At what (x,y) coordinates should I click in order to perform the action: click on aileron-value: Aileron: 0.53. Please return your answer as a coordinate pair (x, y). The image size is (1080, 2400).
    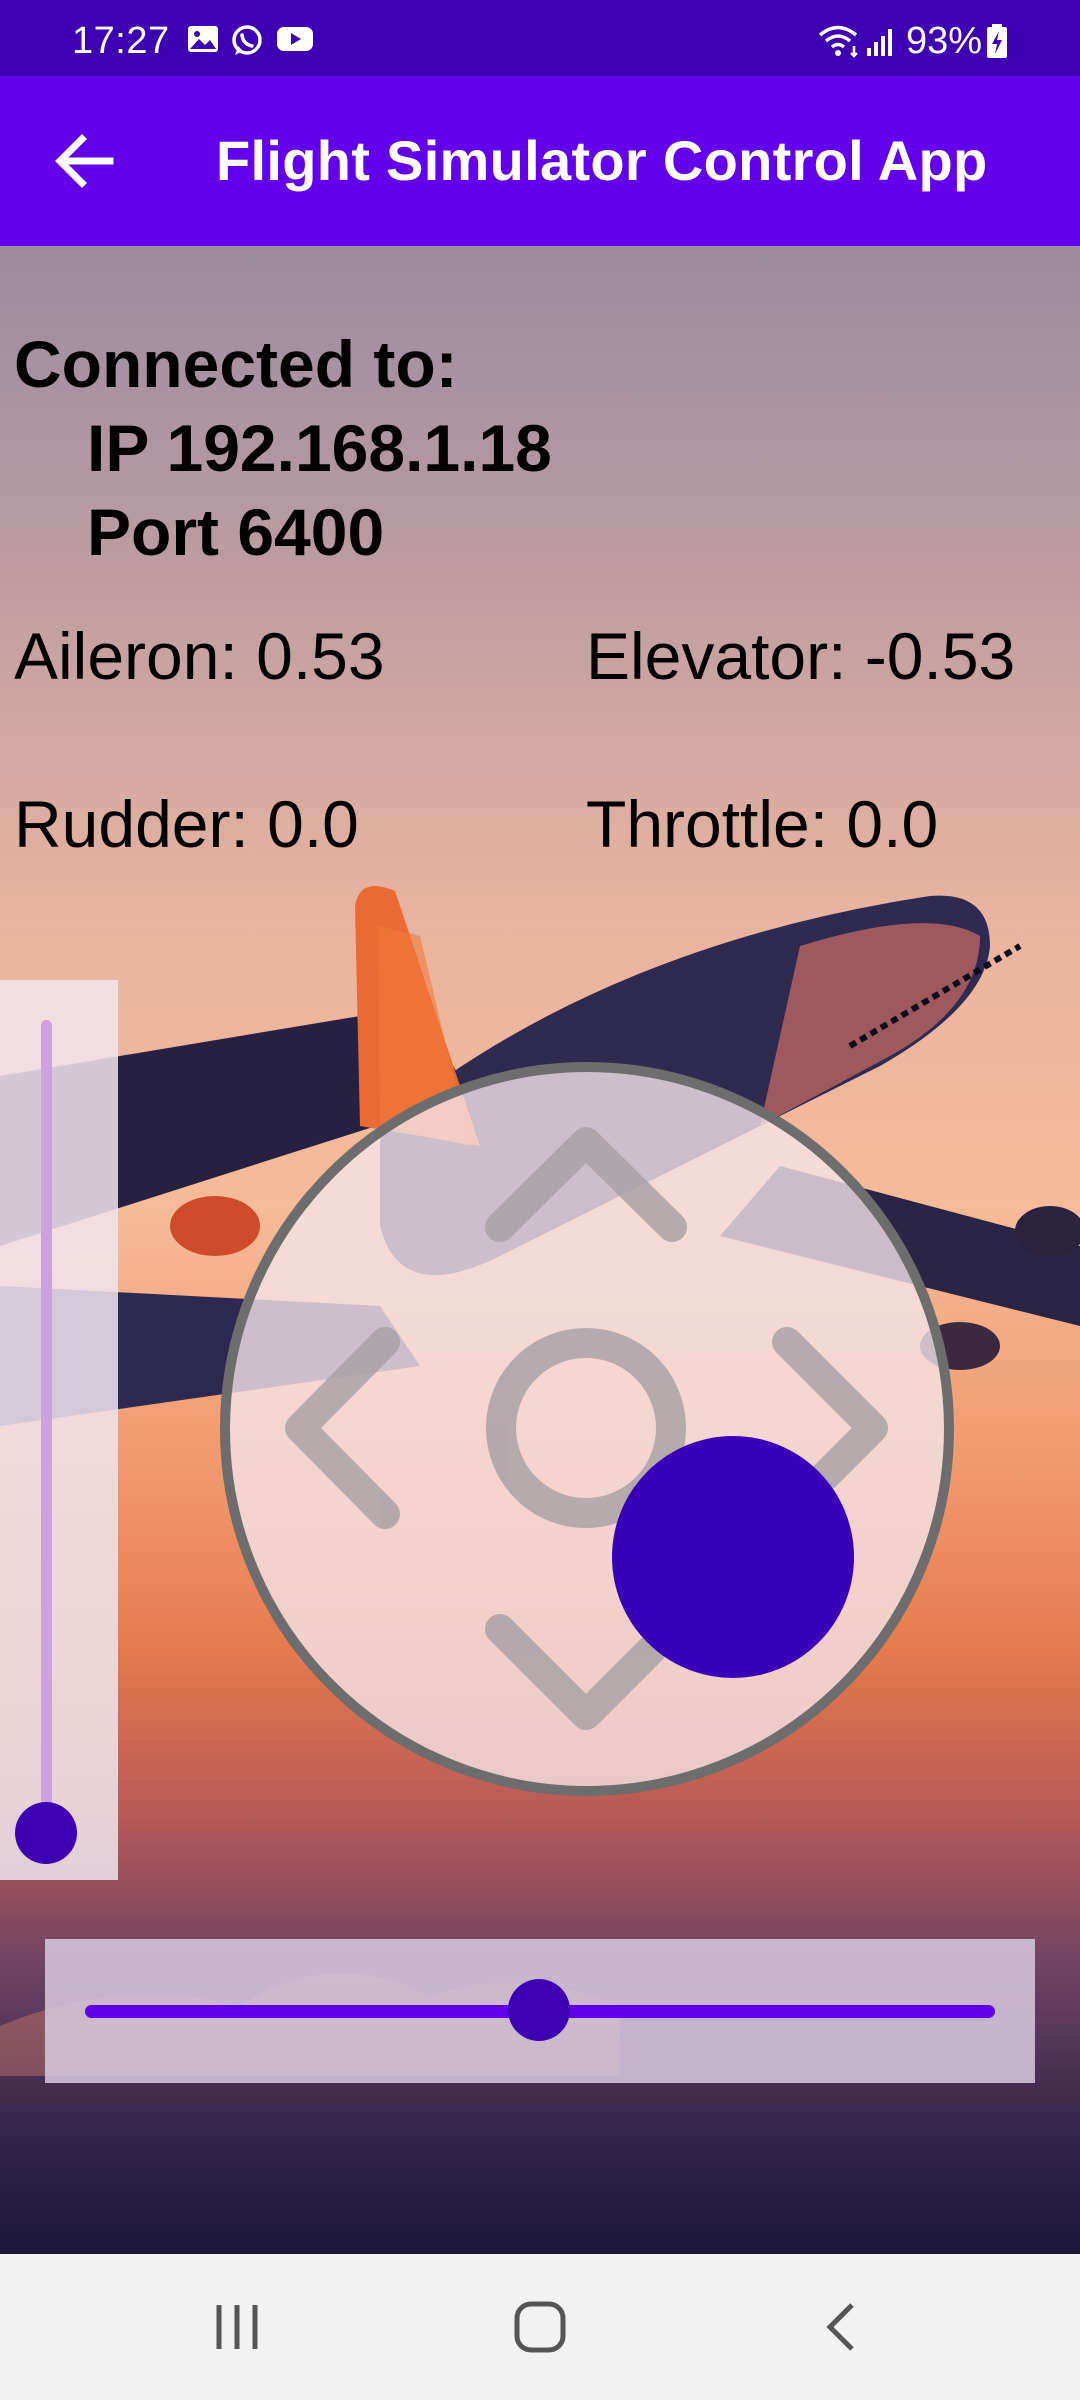
    Looking at the image, I should click on (199, 656).